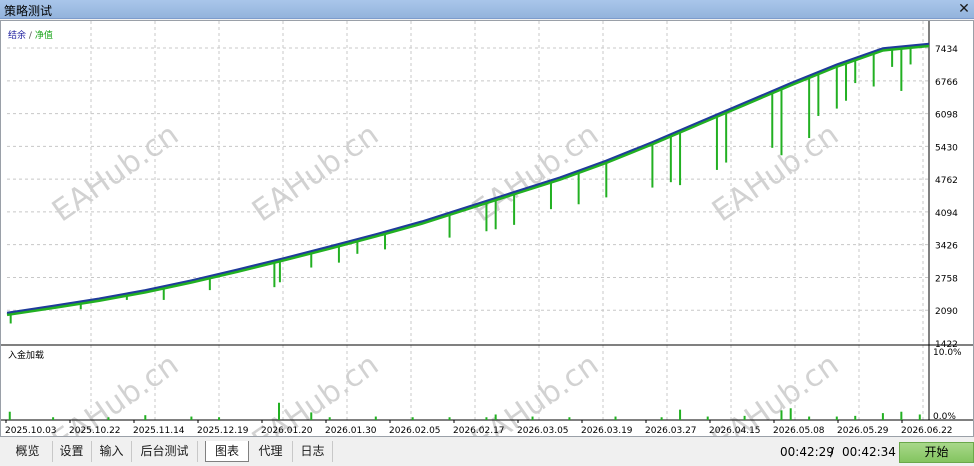  I want to click on close-button: ✕, so click(964, 9).